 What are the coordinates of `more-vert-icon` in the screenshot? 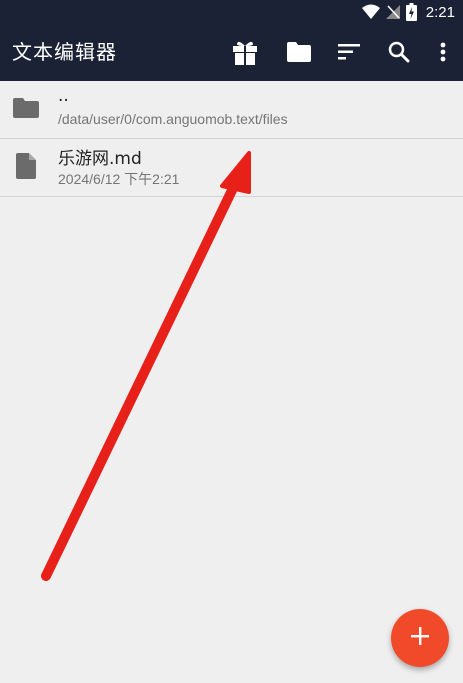 It's located at (443, 52).